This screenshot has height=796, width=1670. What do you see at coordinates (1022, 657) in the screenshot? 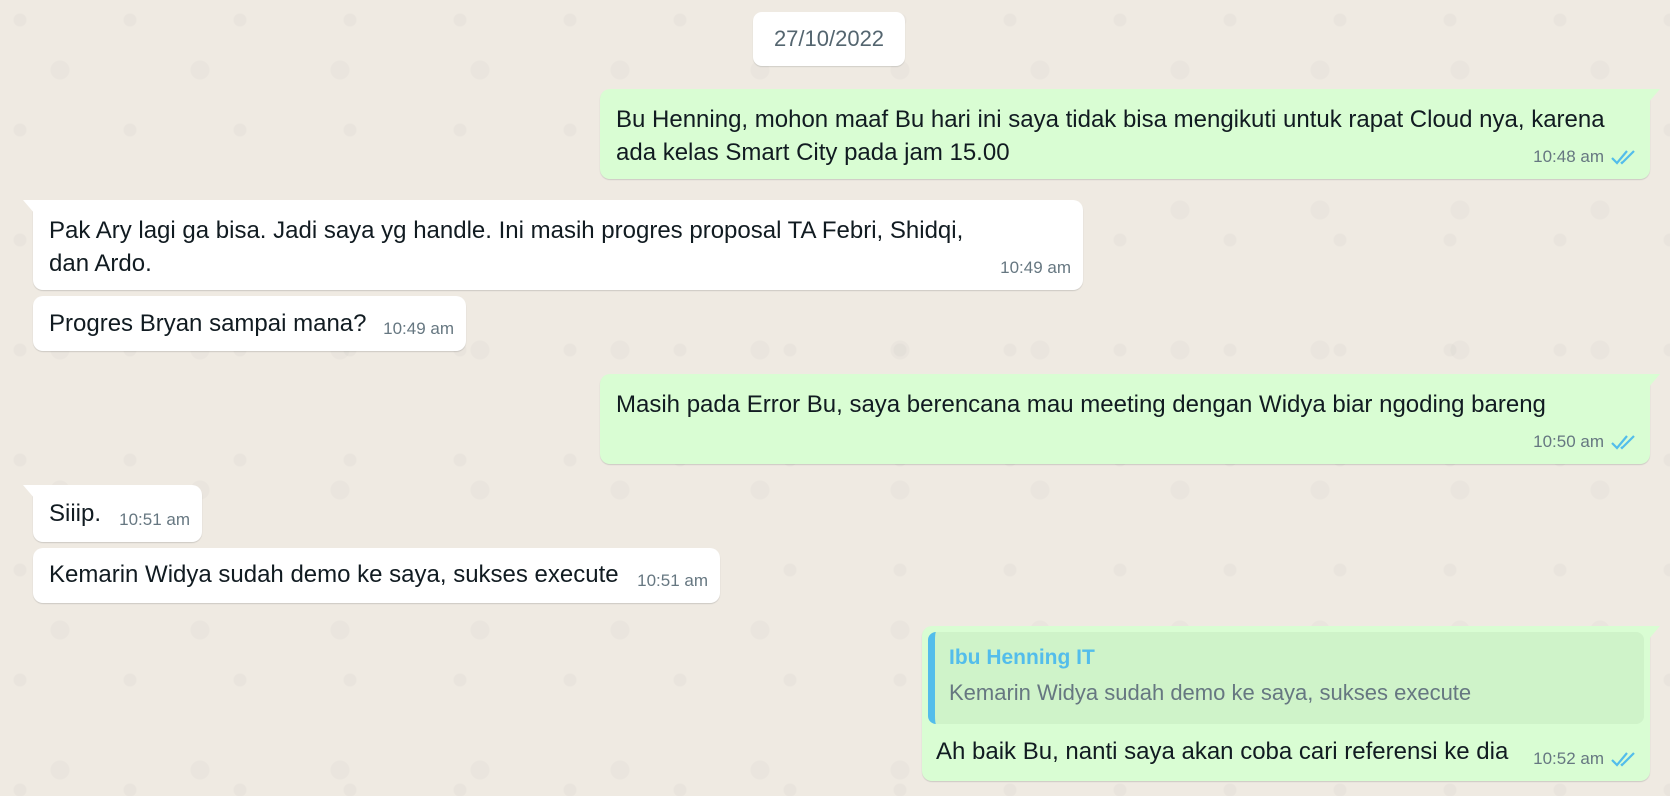
I see `quoted-author: Ibu Henning IT` at bounding box center [1022, 657].